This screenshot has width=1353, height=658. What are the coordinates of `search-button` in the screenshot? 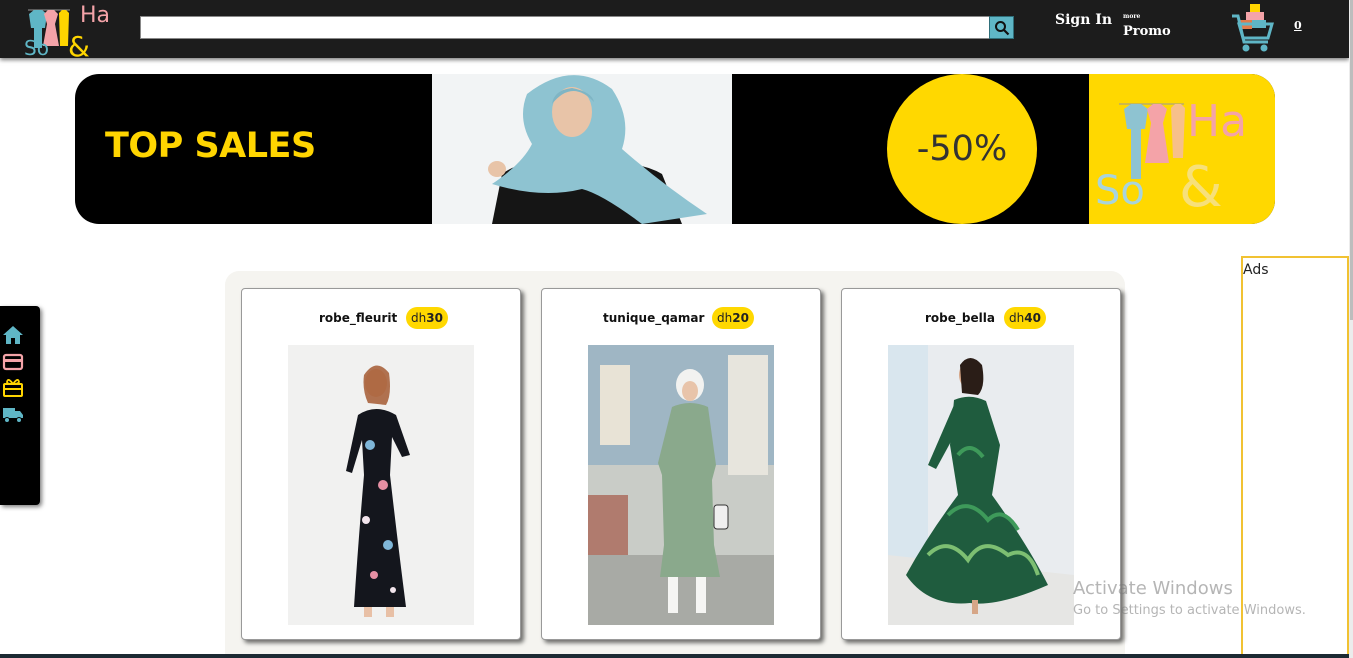 It's located at (1001, 27).